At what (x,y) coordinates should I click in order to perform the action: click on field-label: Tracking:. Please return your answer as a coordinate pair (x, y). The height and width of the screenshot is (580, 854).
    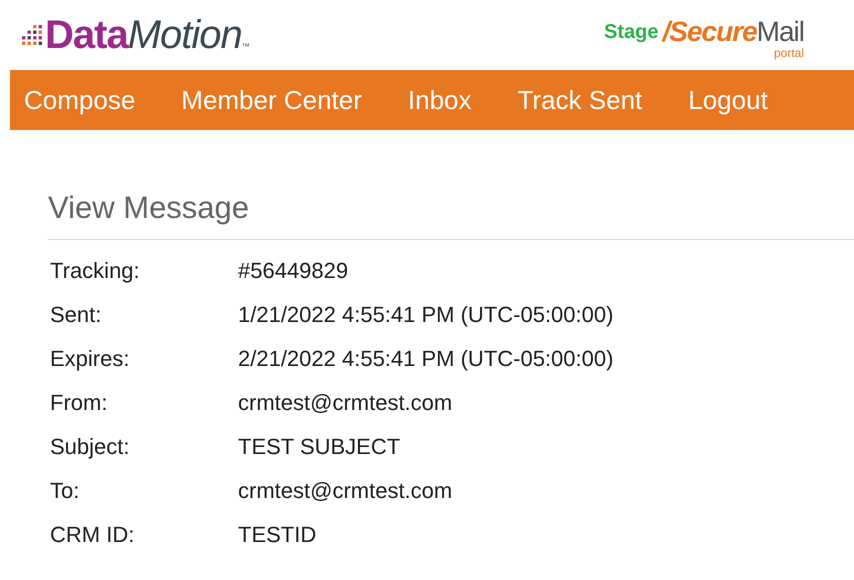
    Looking at the image, I should click on (95, 271).